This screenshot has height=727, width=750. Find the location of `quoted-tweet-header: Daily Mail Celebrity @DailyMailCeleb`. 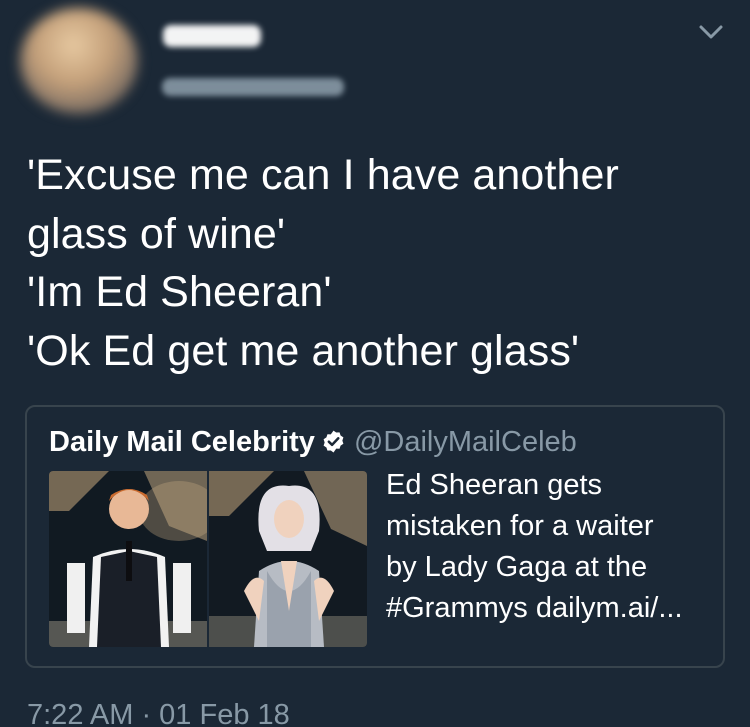

quoted-tweet-header: Daily Mail Celebrity @DailyMailCeleb is located at coordinates (313, 442).